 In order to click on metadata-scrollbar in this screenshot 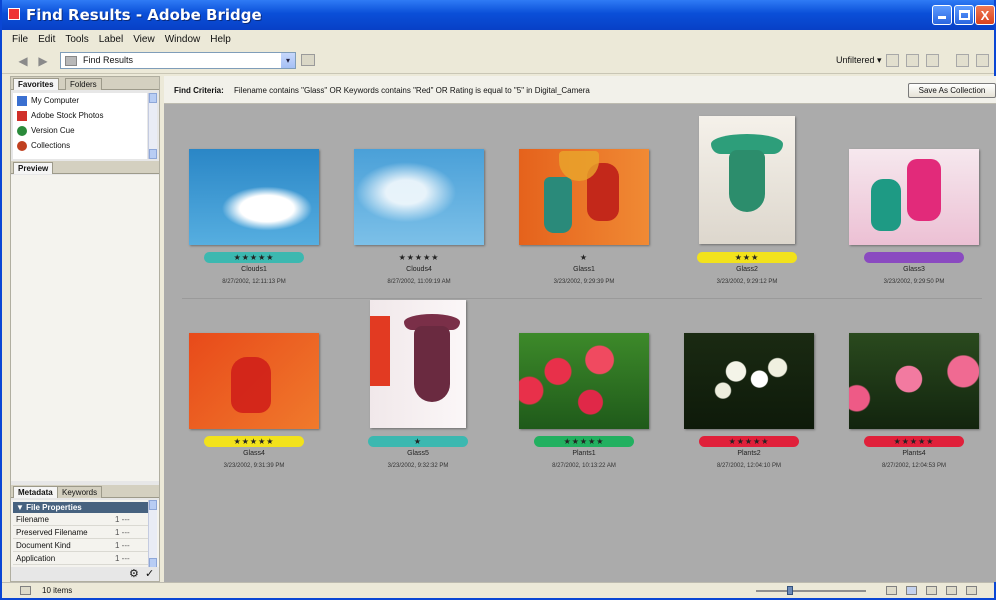, I will do `click(152, 534)`.